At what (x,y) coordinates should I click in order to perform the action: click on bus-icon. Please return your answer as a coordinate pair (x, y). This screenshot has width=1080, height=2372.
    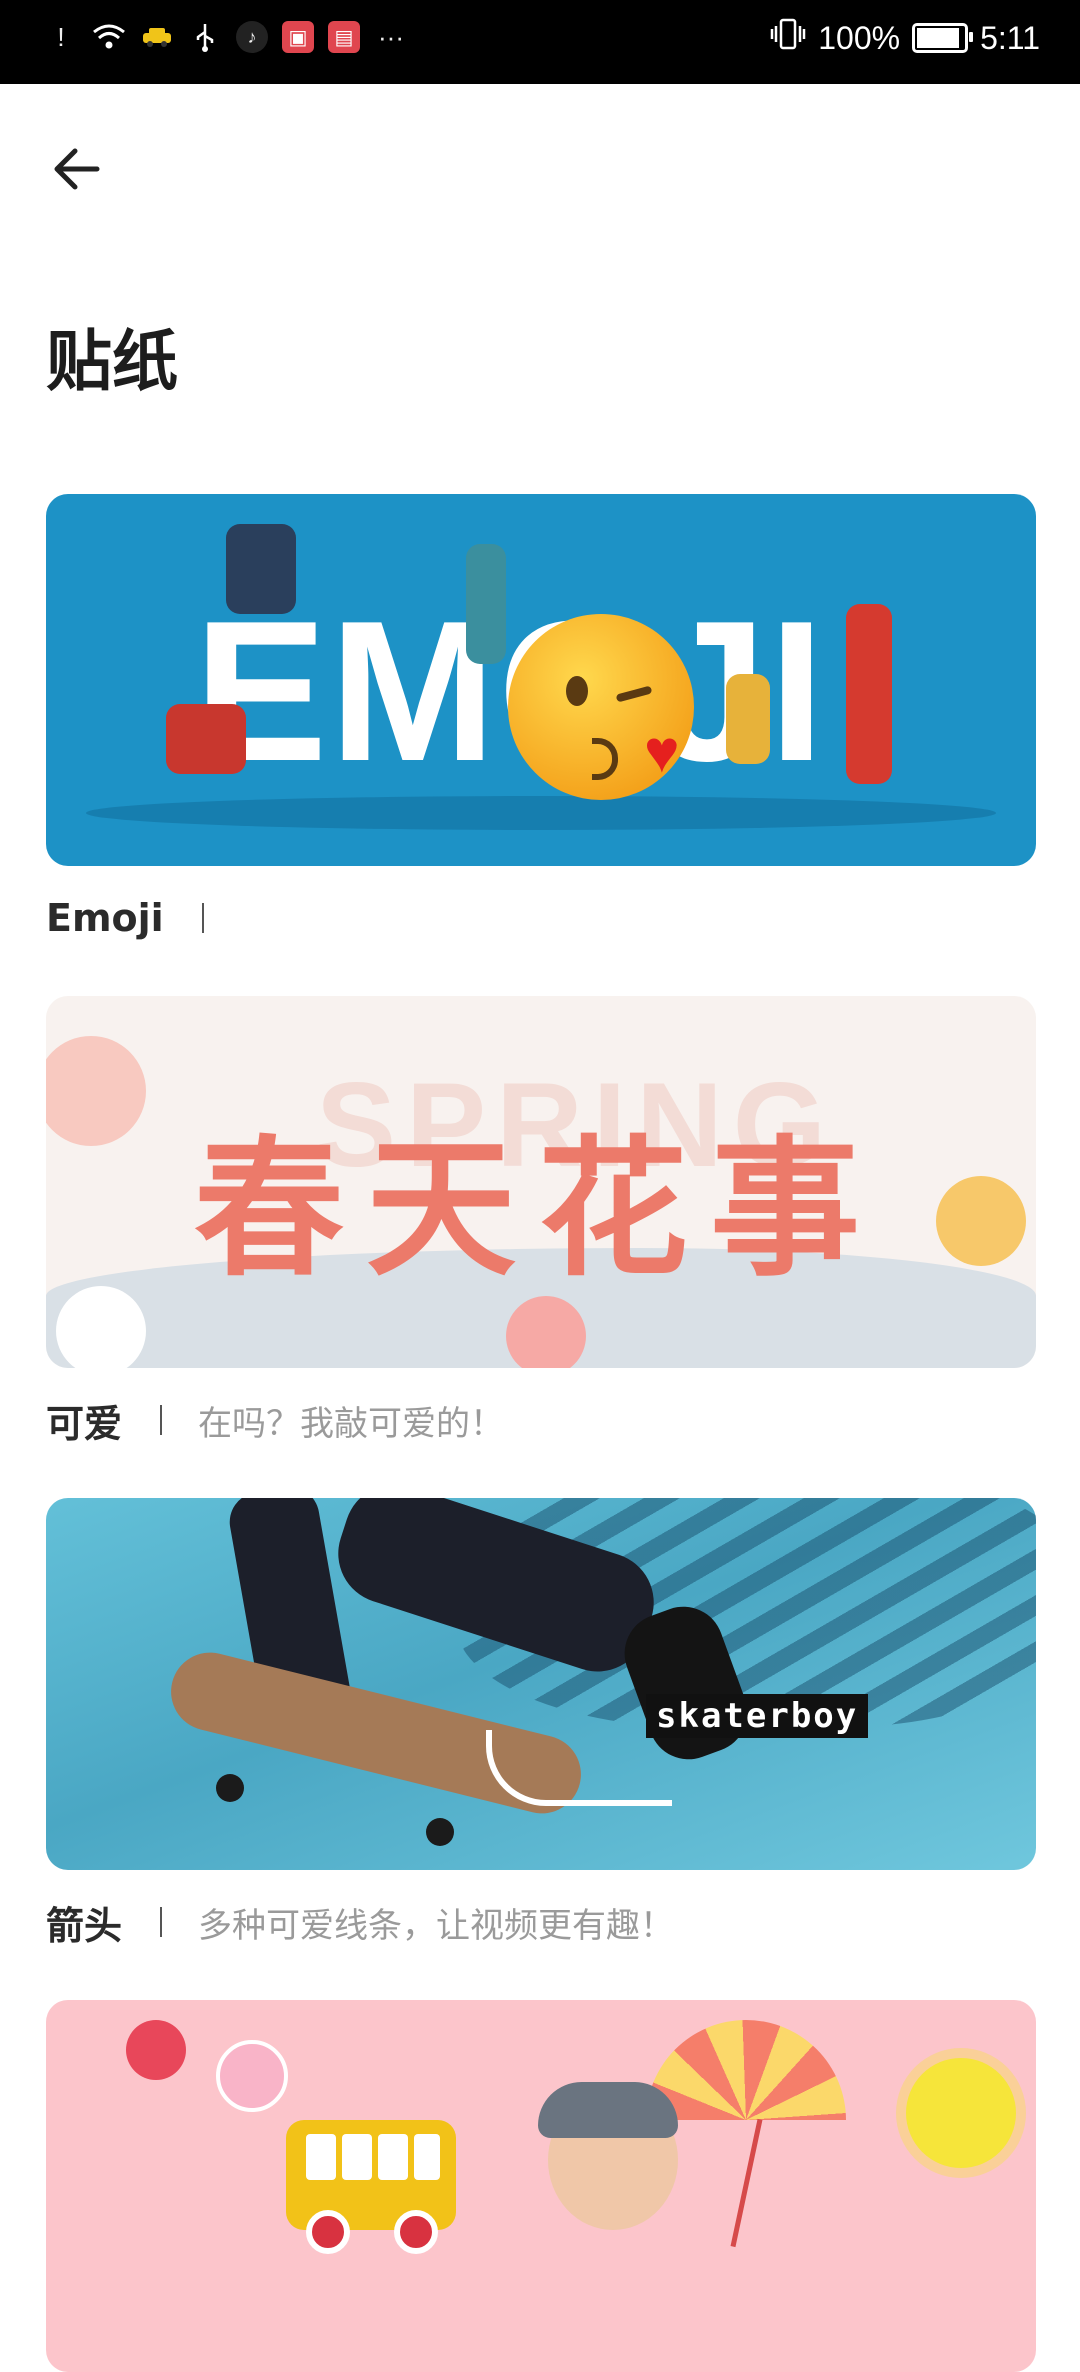
    Looking at the image, I should click on (371, 2187).